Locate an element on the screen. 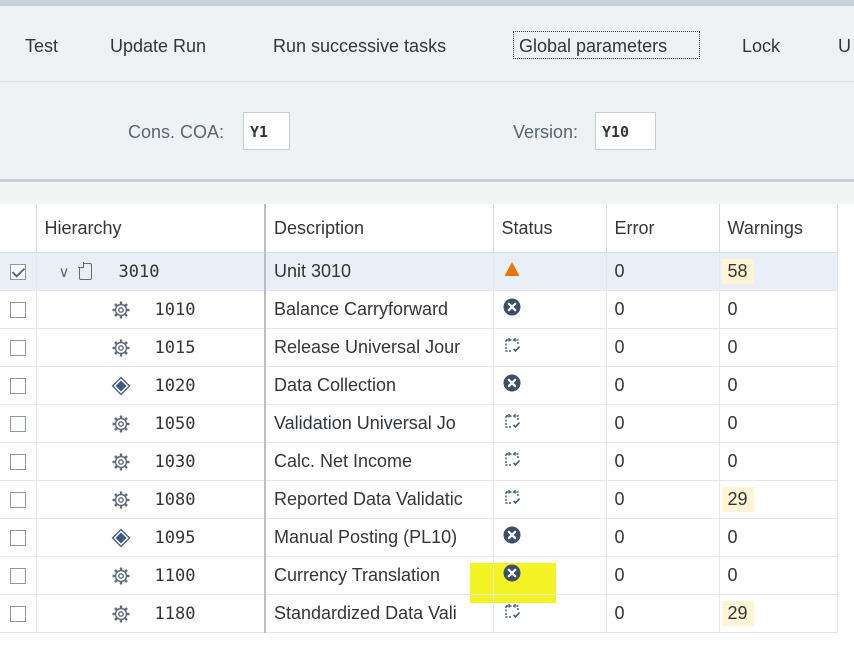 The width and height of the screenshot is (854, 658). description-cell: Validation Universal Jo is located at coordinates (379, 423).